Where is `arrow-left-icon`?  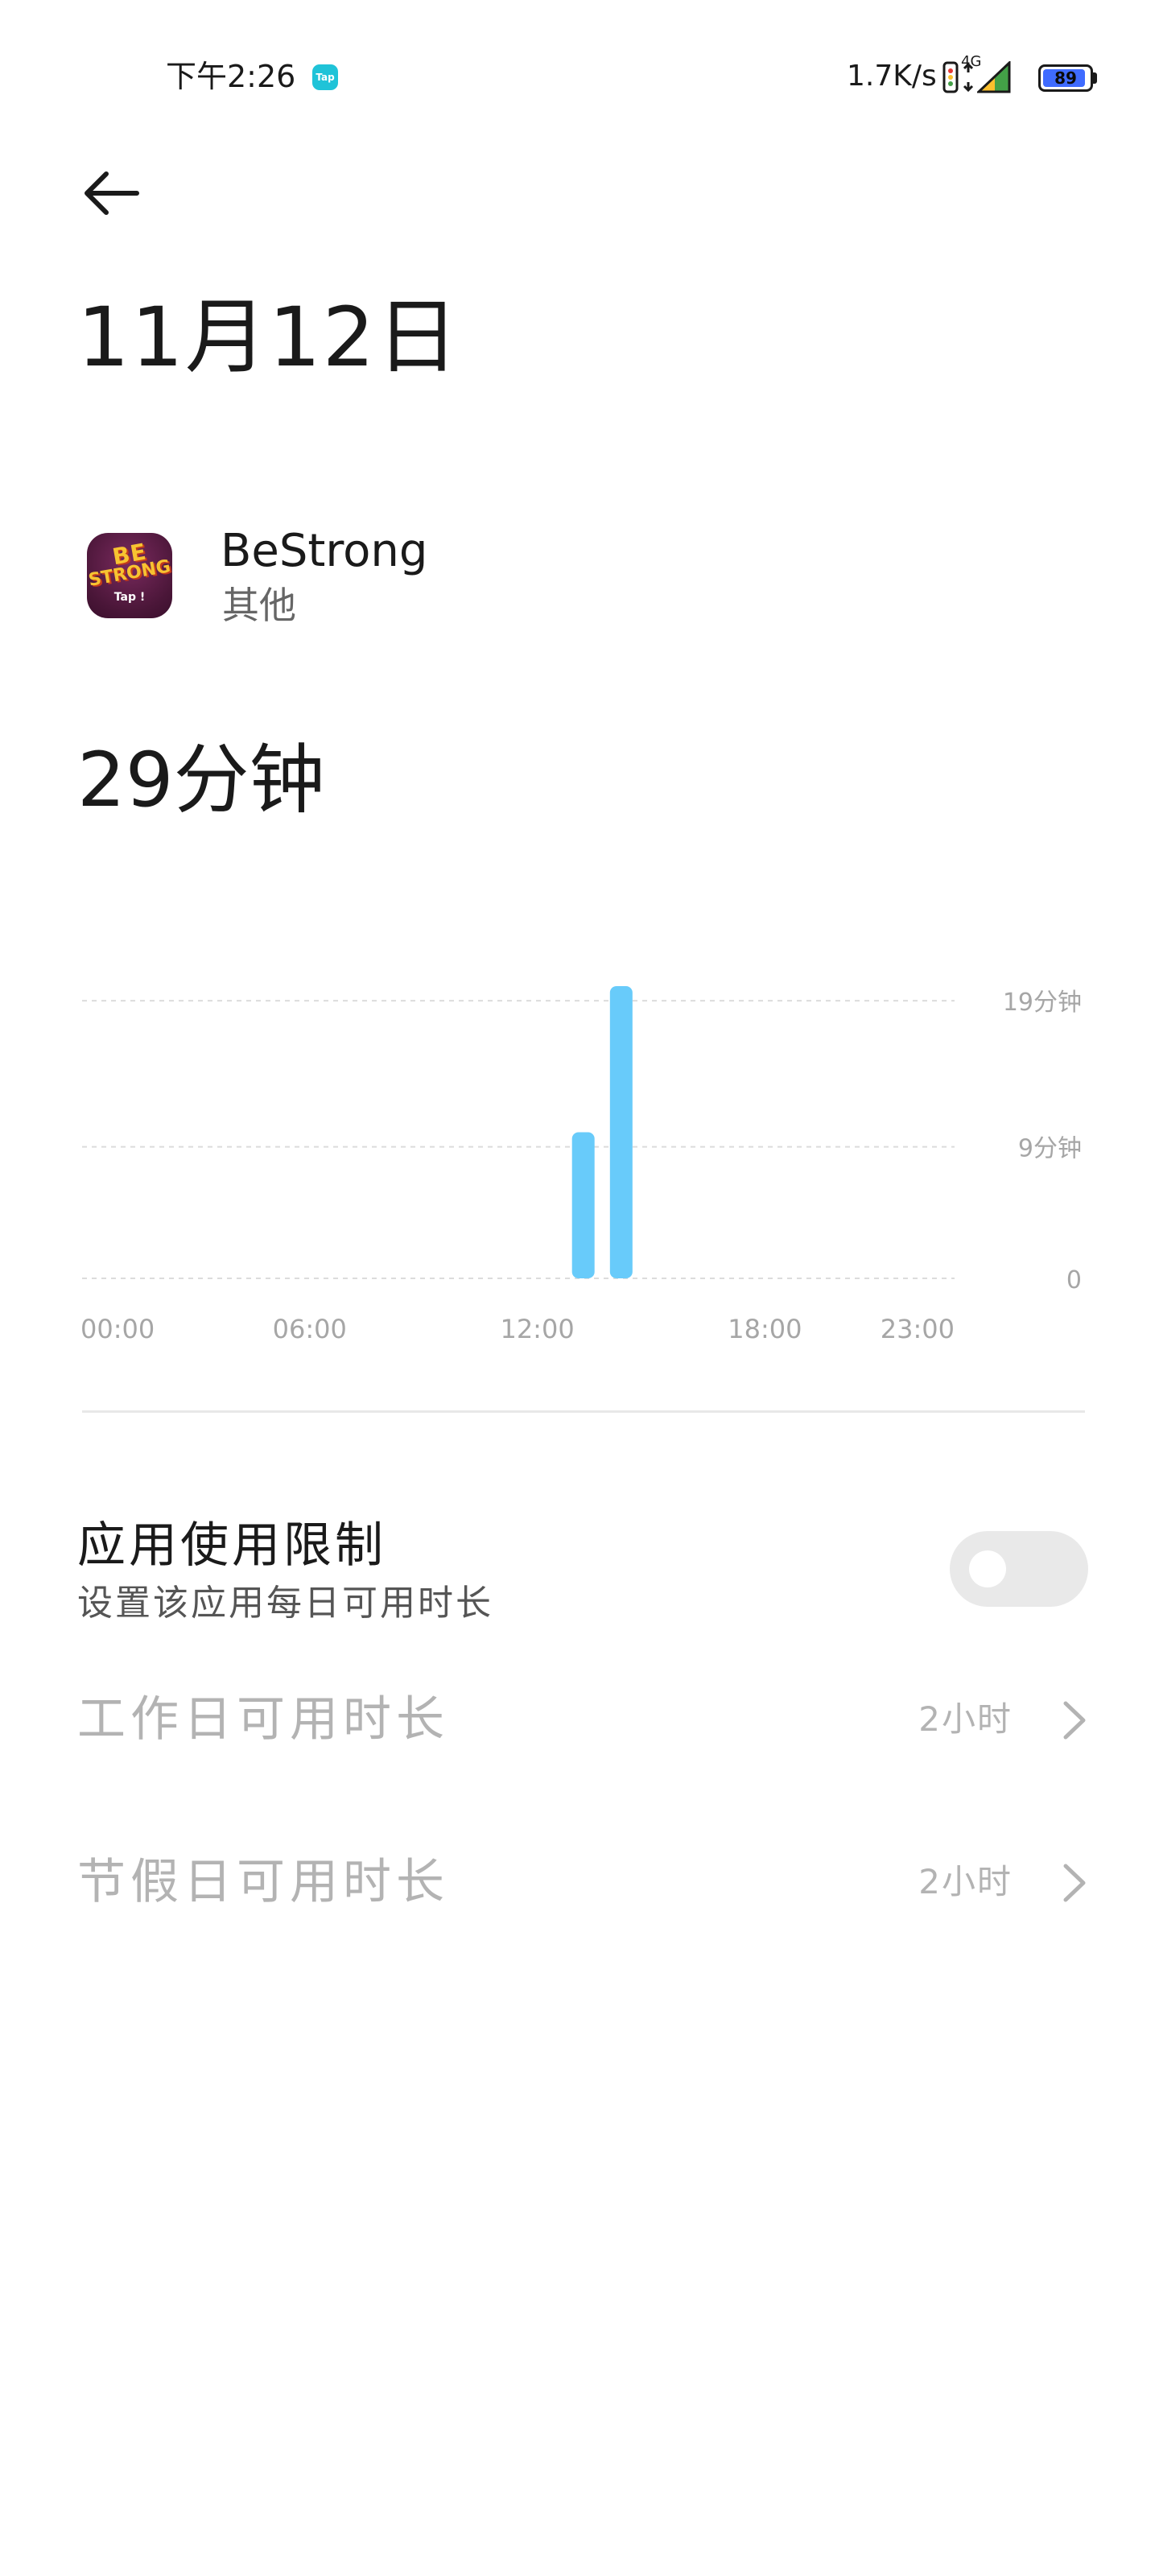
arrow-left-icon is located at coordinates (112, 193).